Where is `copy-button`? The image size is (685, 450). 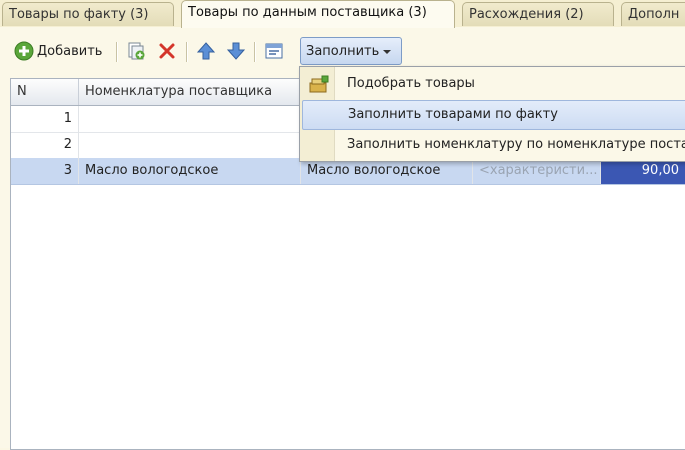 copy-button is located at coordinates (136, 51).